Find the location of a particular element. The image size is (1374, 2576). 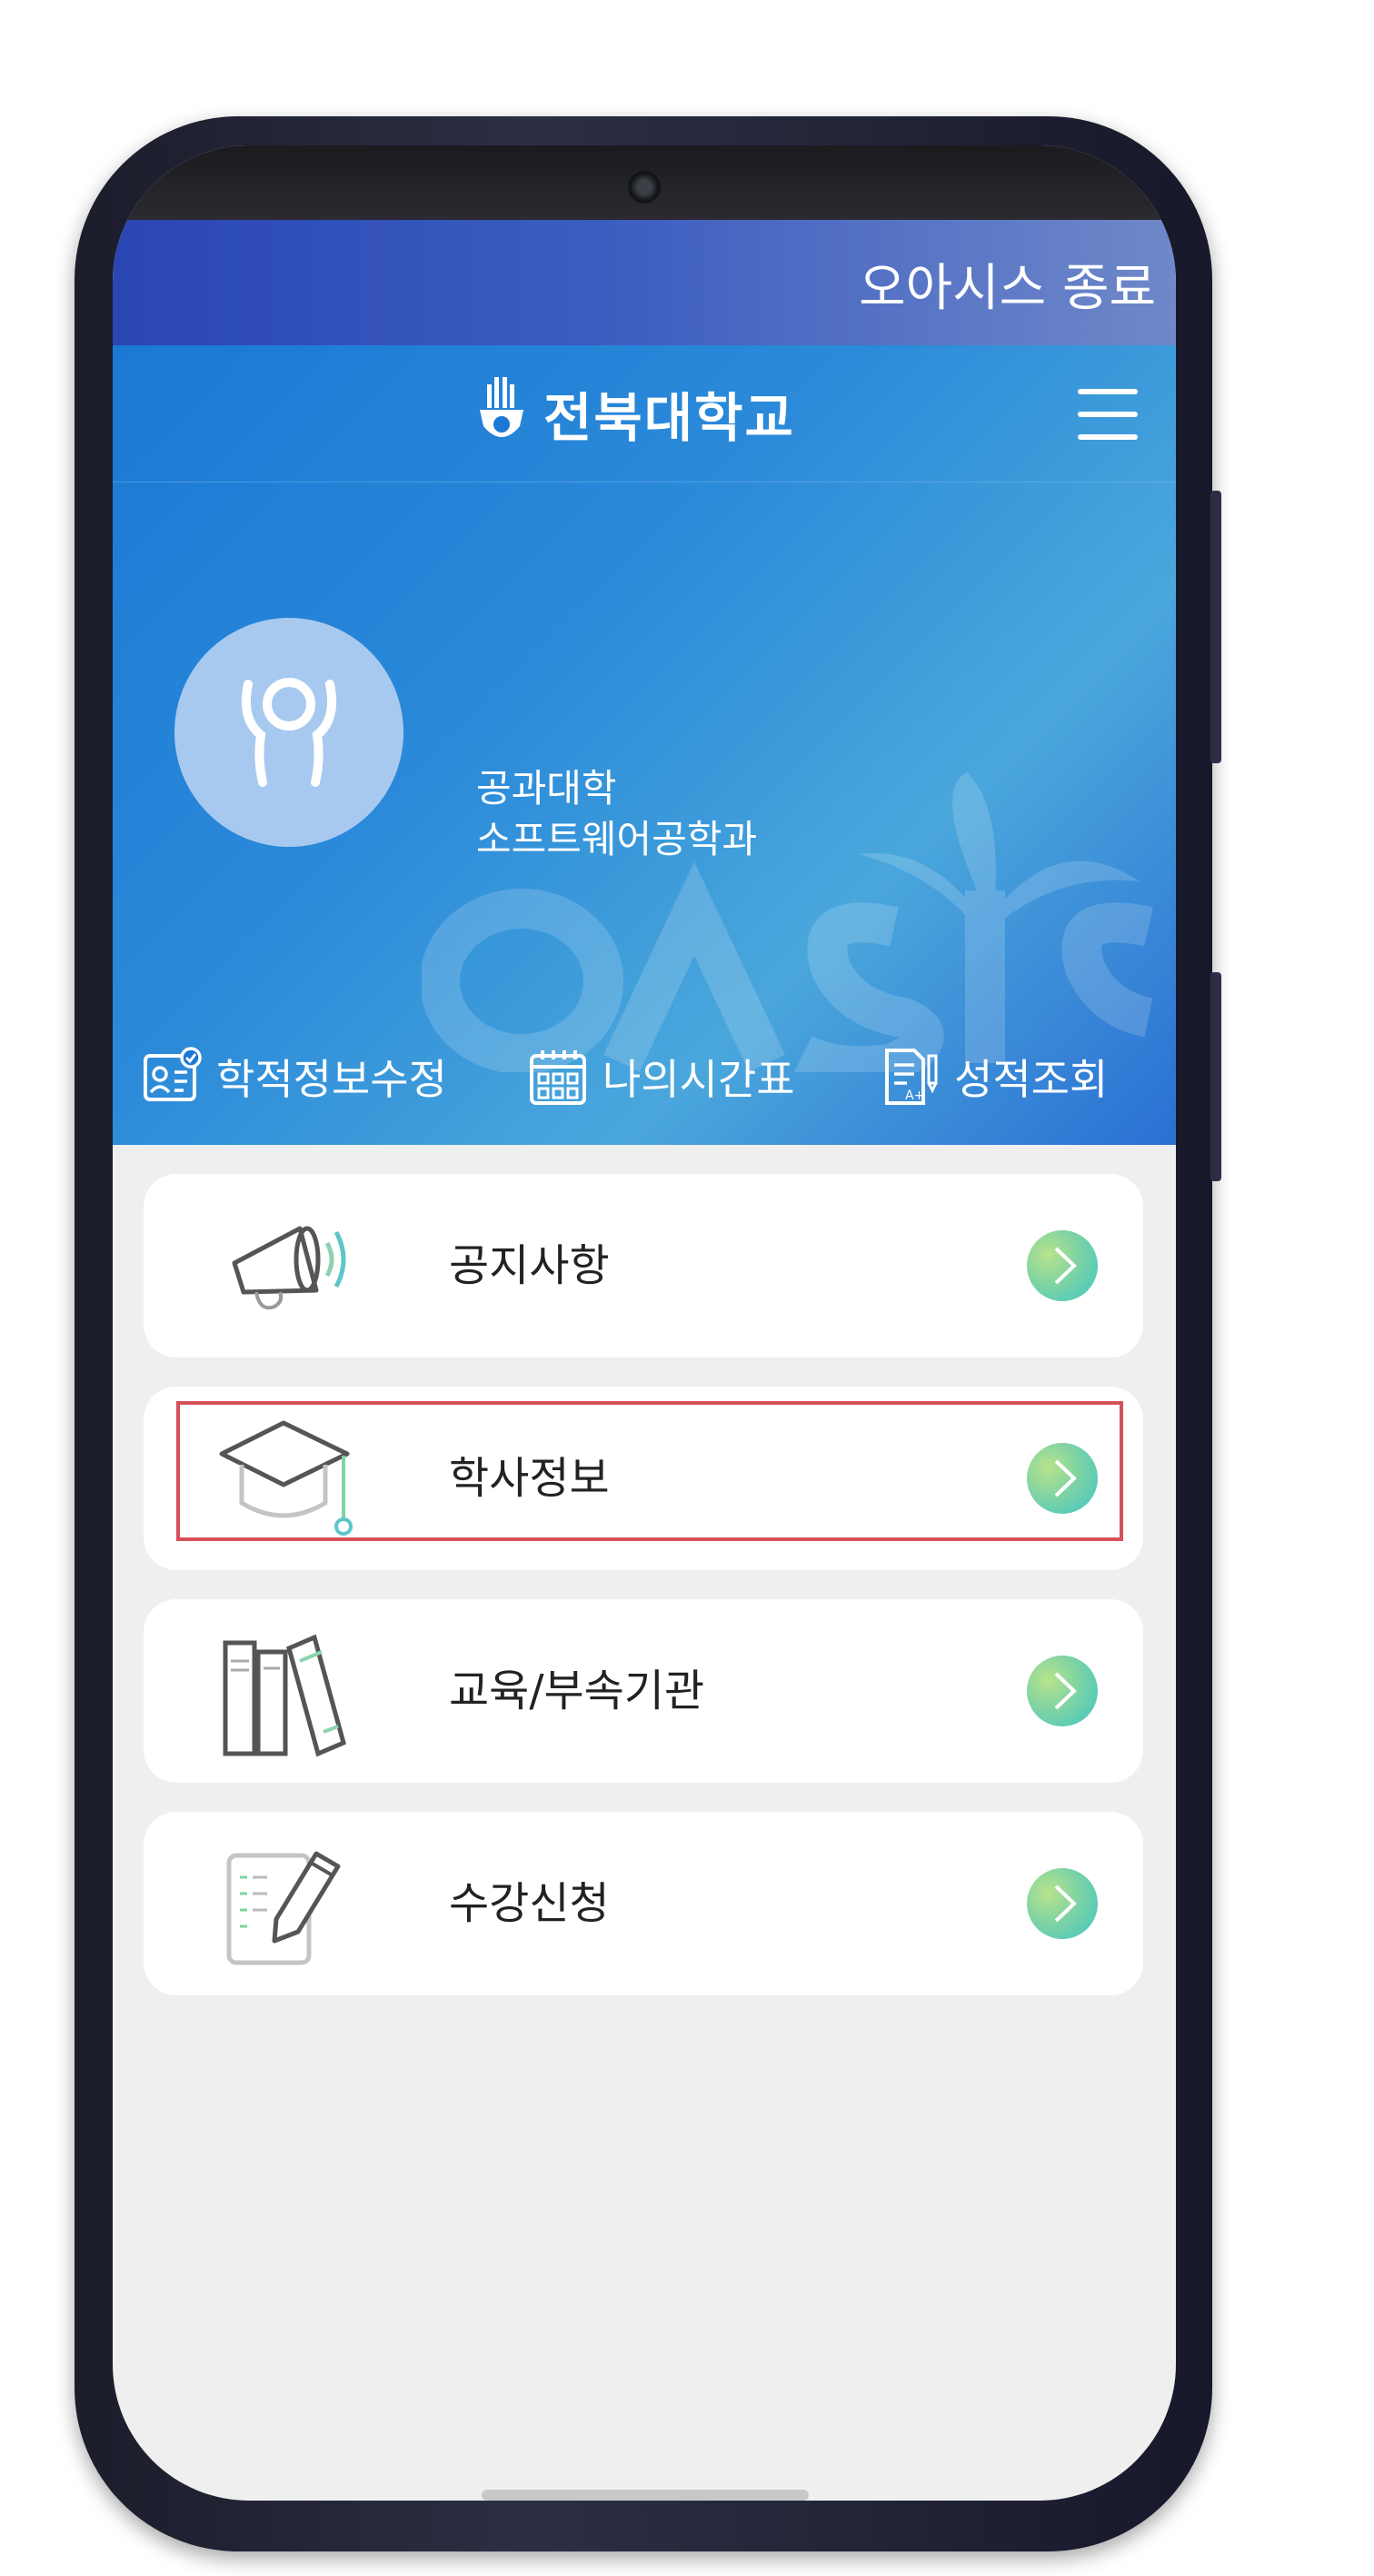

menu-item-academic-info: 학사정보 is located at coordinates (643, 1478).